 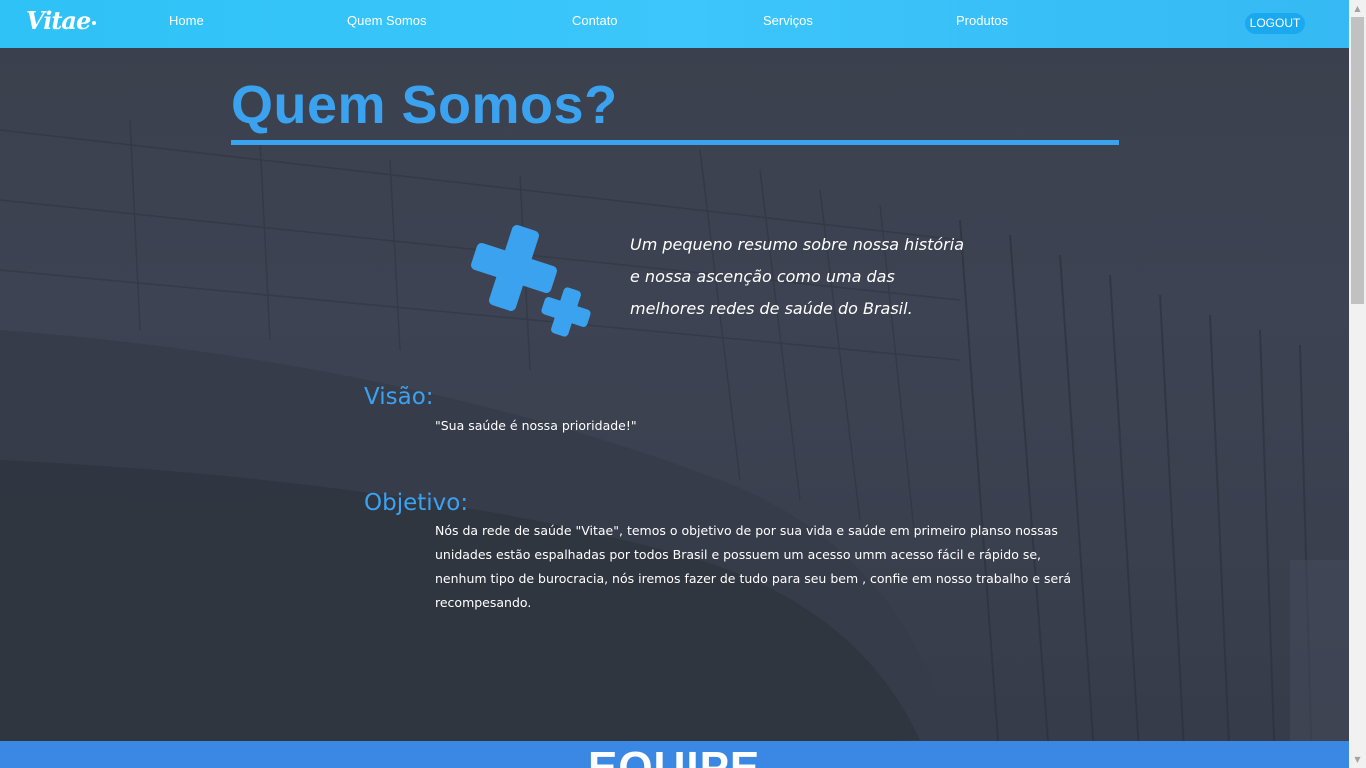 What do you see at coordinates (1357, 160) in the screenshot?
I see `scroll-thumb` at bounding box center [1357, 160].